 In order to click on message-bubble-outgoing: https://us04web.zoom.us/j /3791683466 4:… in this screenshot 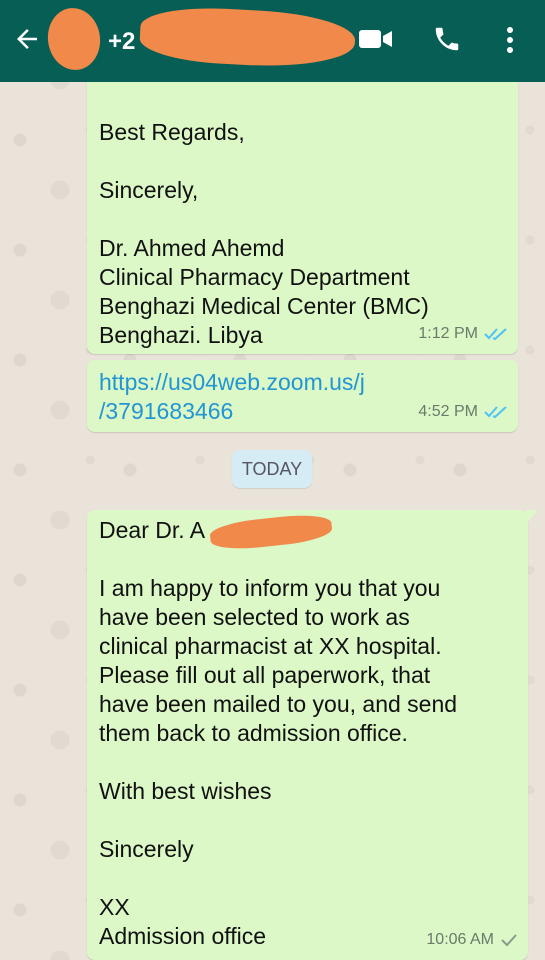, I will do `click(302, 396)`.